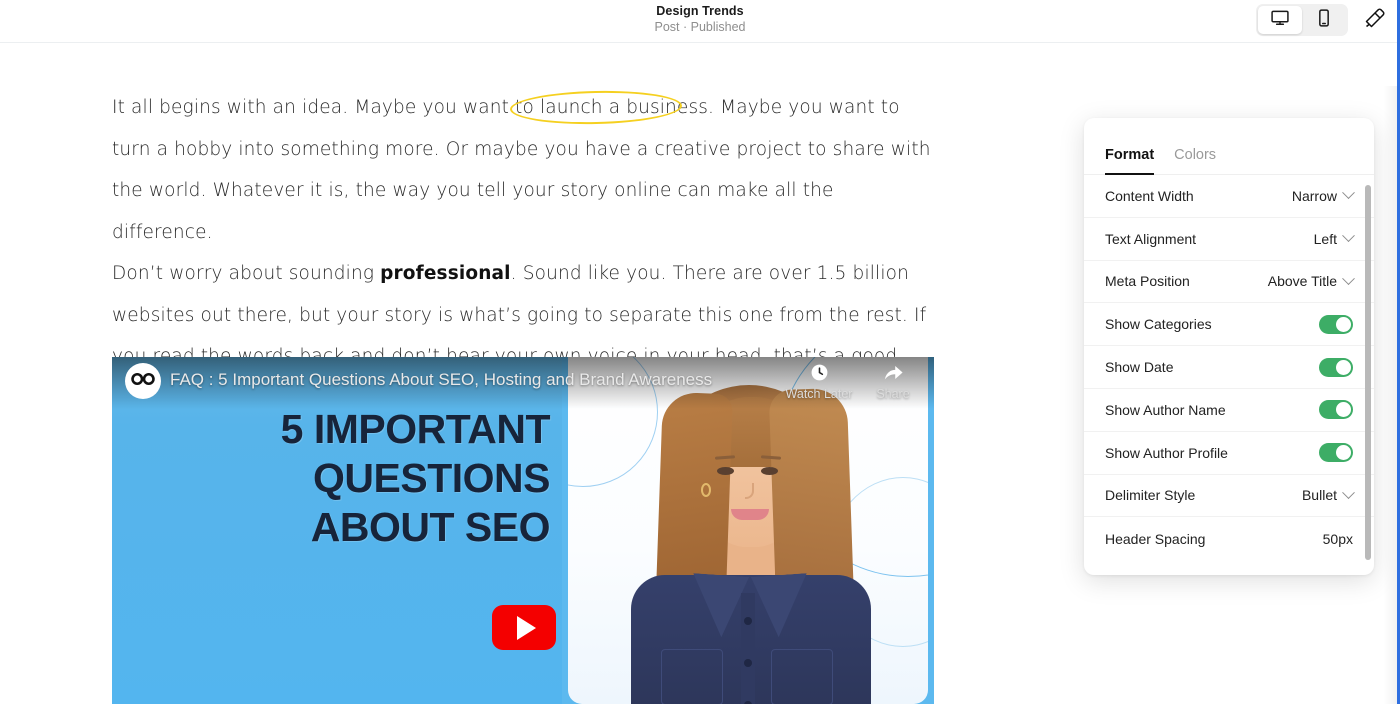 The width and height of the screenshot is (1400, 704). I want to click on share-button: Share, so click(893, 382).